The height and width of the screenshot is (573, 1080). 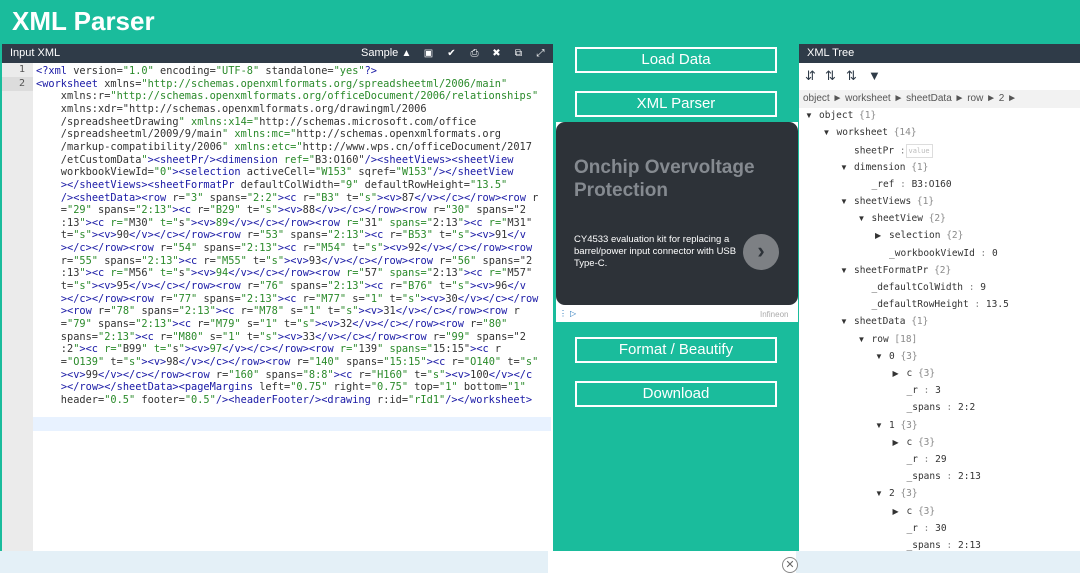 I want to click on value-placeholder: value, so click(x=919, y=151).